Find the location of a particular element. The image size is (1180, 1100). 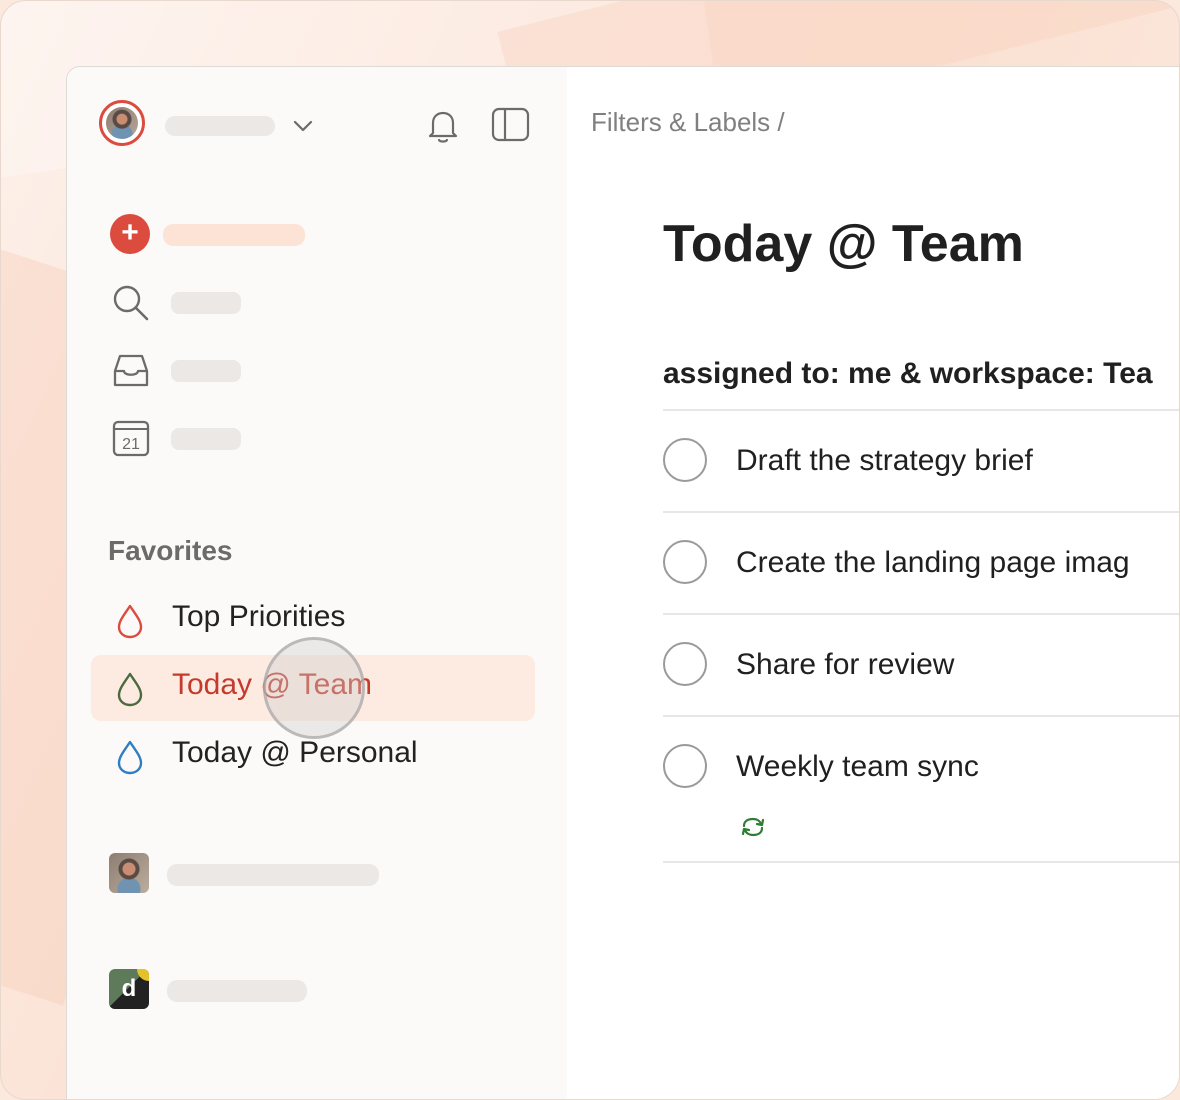

filter-query: assigned to: me & workspace: Tea is located at coordinates (908, 373).